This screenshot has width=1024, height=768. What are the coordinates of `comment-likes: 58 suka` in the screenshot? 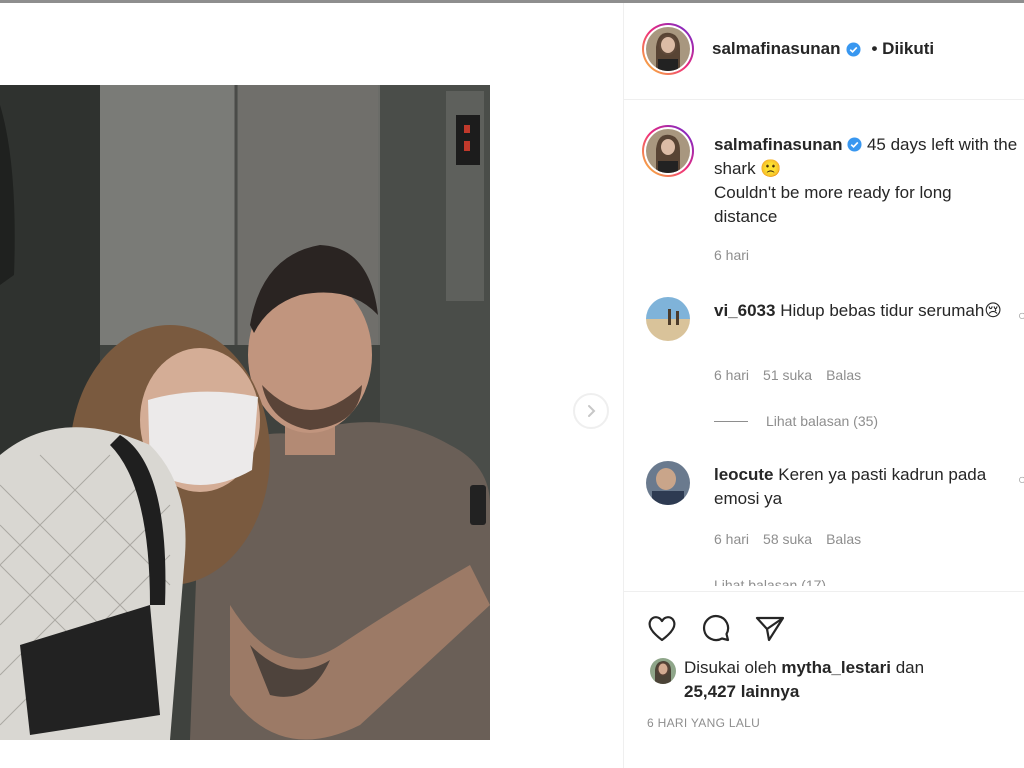 It's located at (787, 539).